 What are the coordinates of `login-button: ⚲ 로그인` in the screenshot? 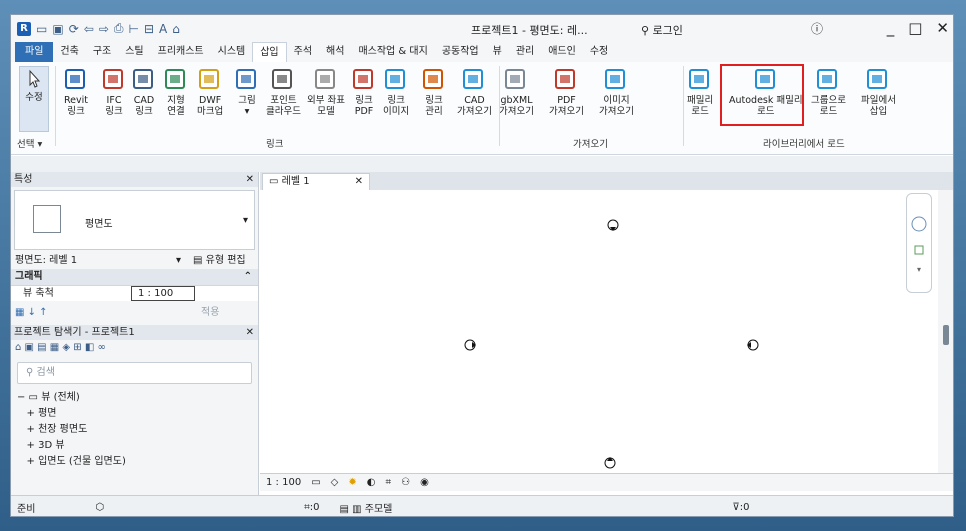 It's located at (662, 30).